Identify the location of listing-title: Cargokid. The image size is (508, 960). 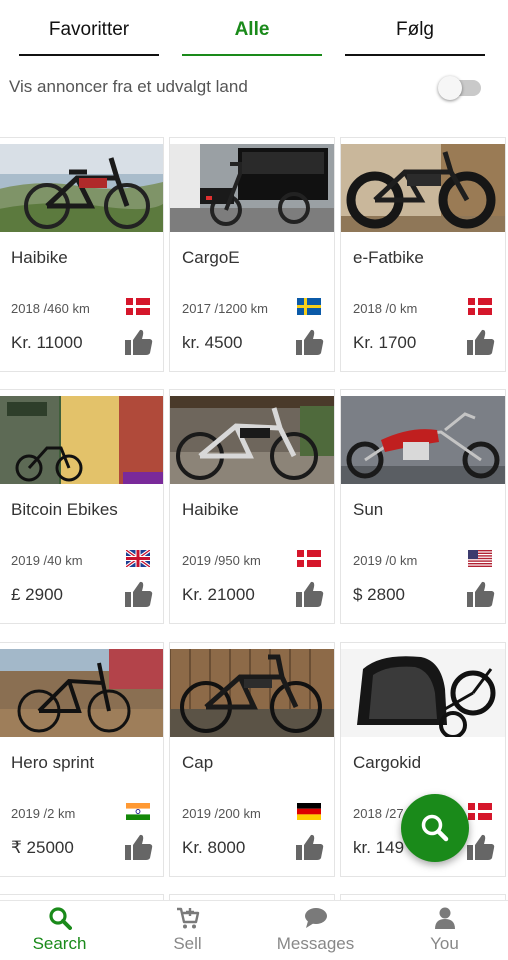
(387, 762).